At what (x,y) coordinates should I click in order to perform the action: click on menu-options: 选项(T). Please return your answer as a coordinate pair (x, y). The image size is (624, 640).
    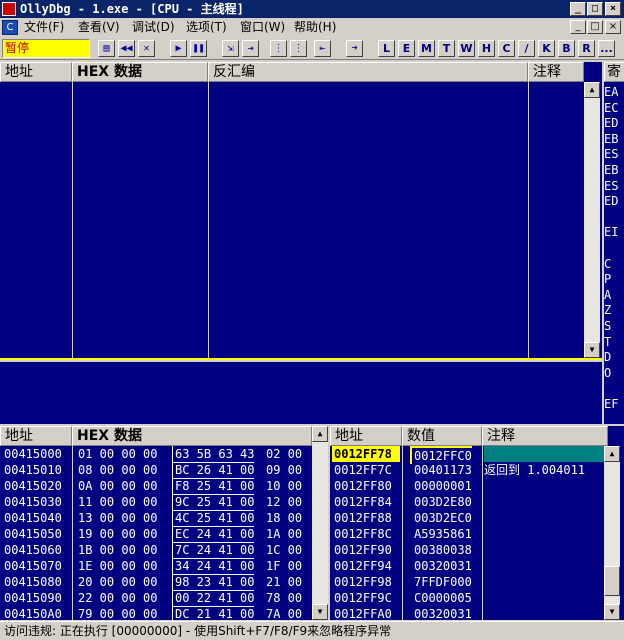
    Looking at the image, I should click on (206, 27).